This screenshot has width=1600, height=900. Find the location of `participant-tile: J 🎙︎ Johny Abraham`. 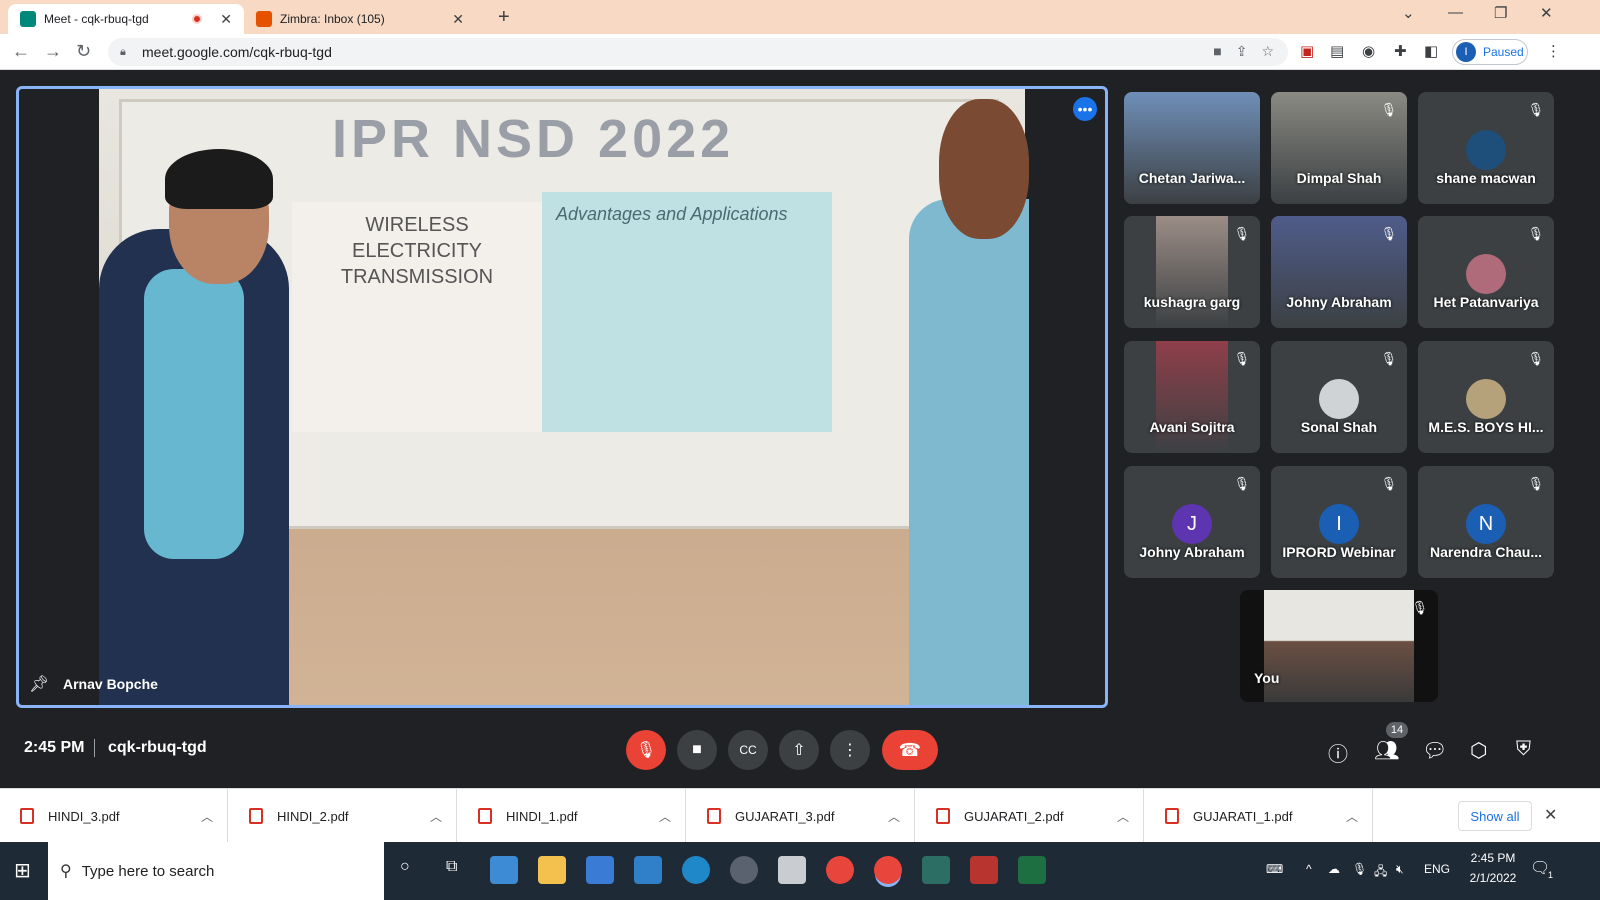

participant-tile: J 🎙︎ Johny Abraham is located at coordinates (1192, 522).